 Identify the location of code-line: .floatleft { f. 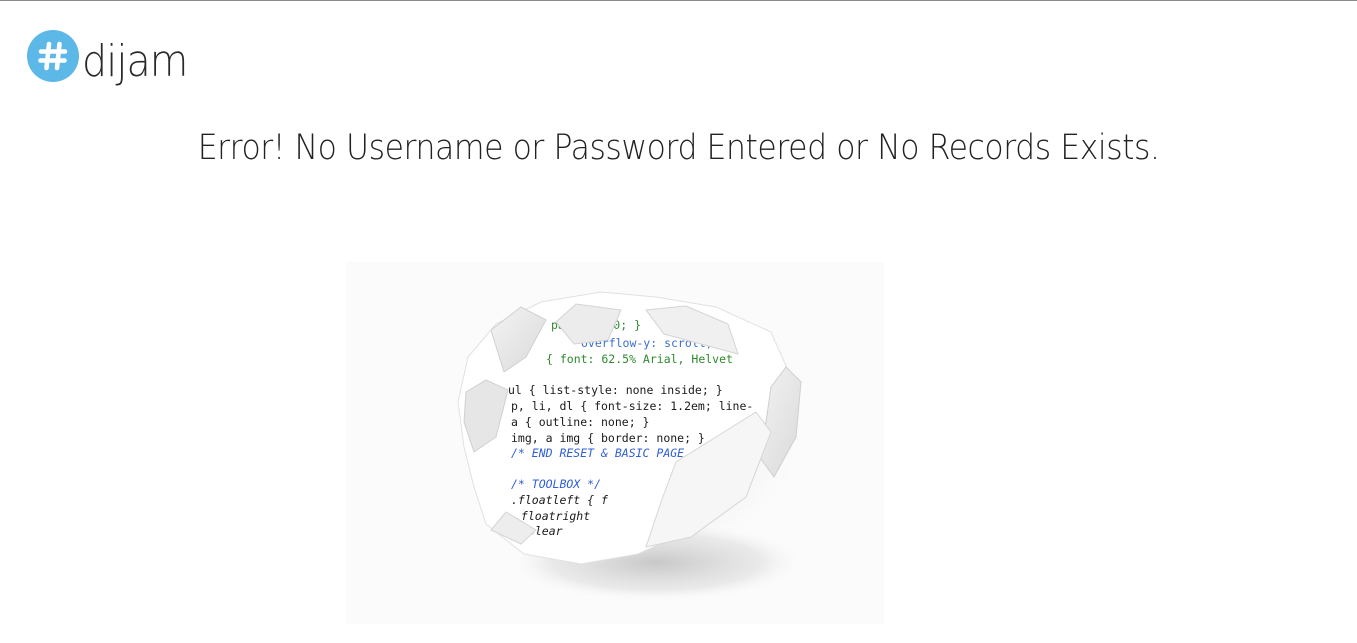
(559, 500).